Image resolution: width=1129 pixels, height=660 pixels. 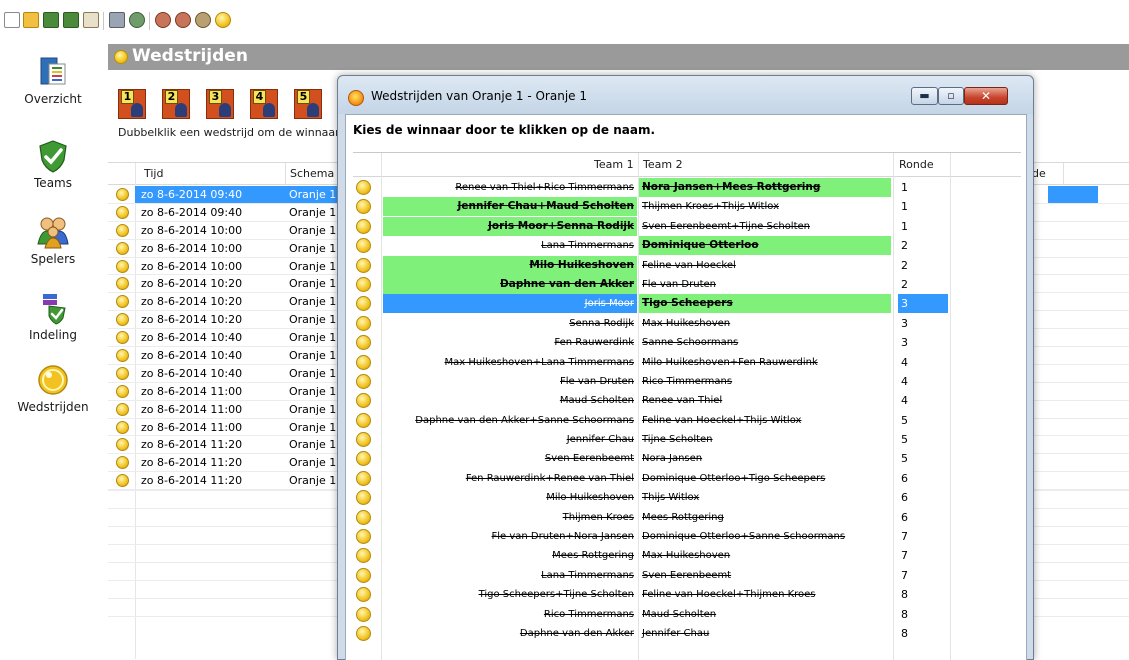 I want to click on match-row: Daphne van den Akker Fle van Druten 2, so click(x=687, y=284).